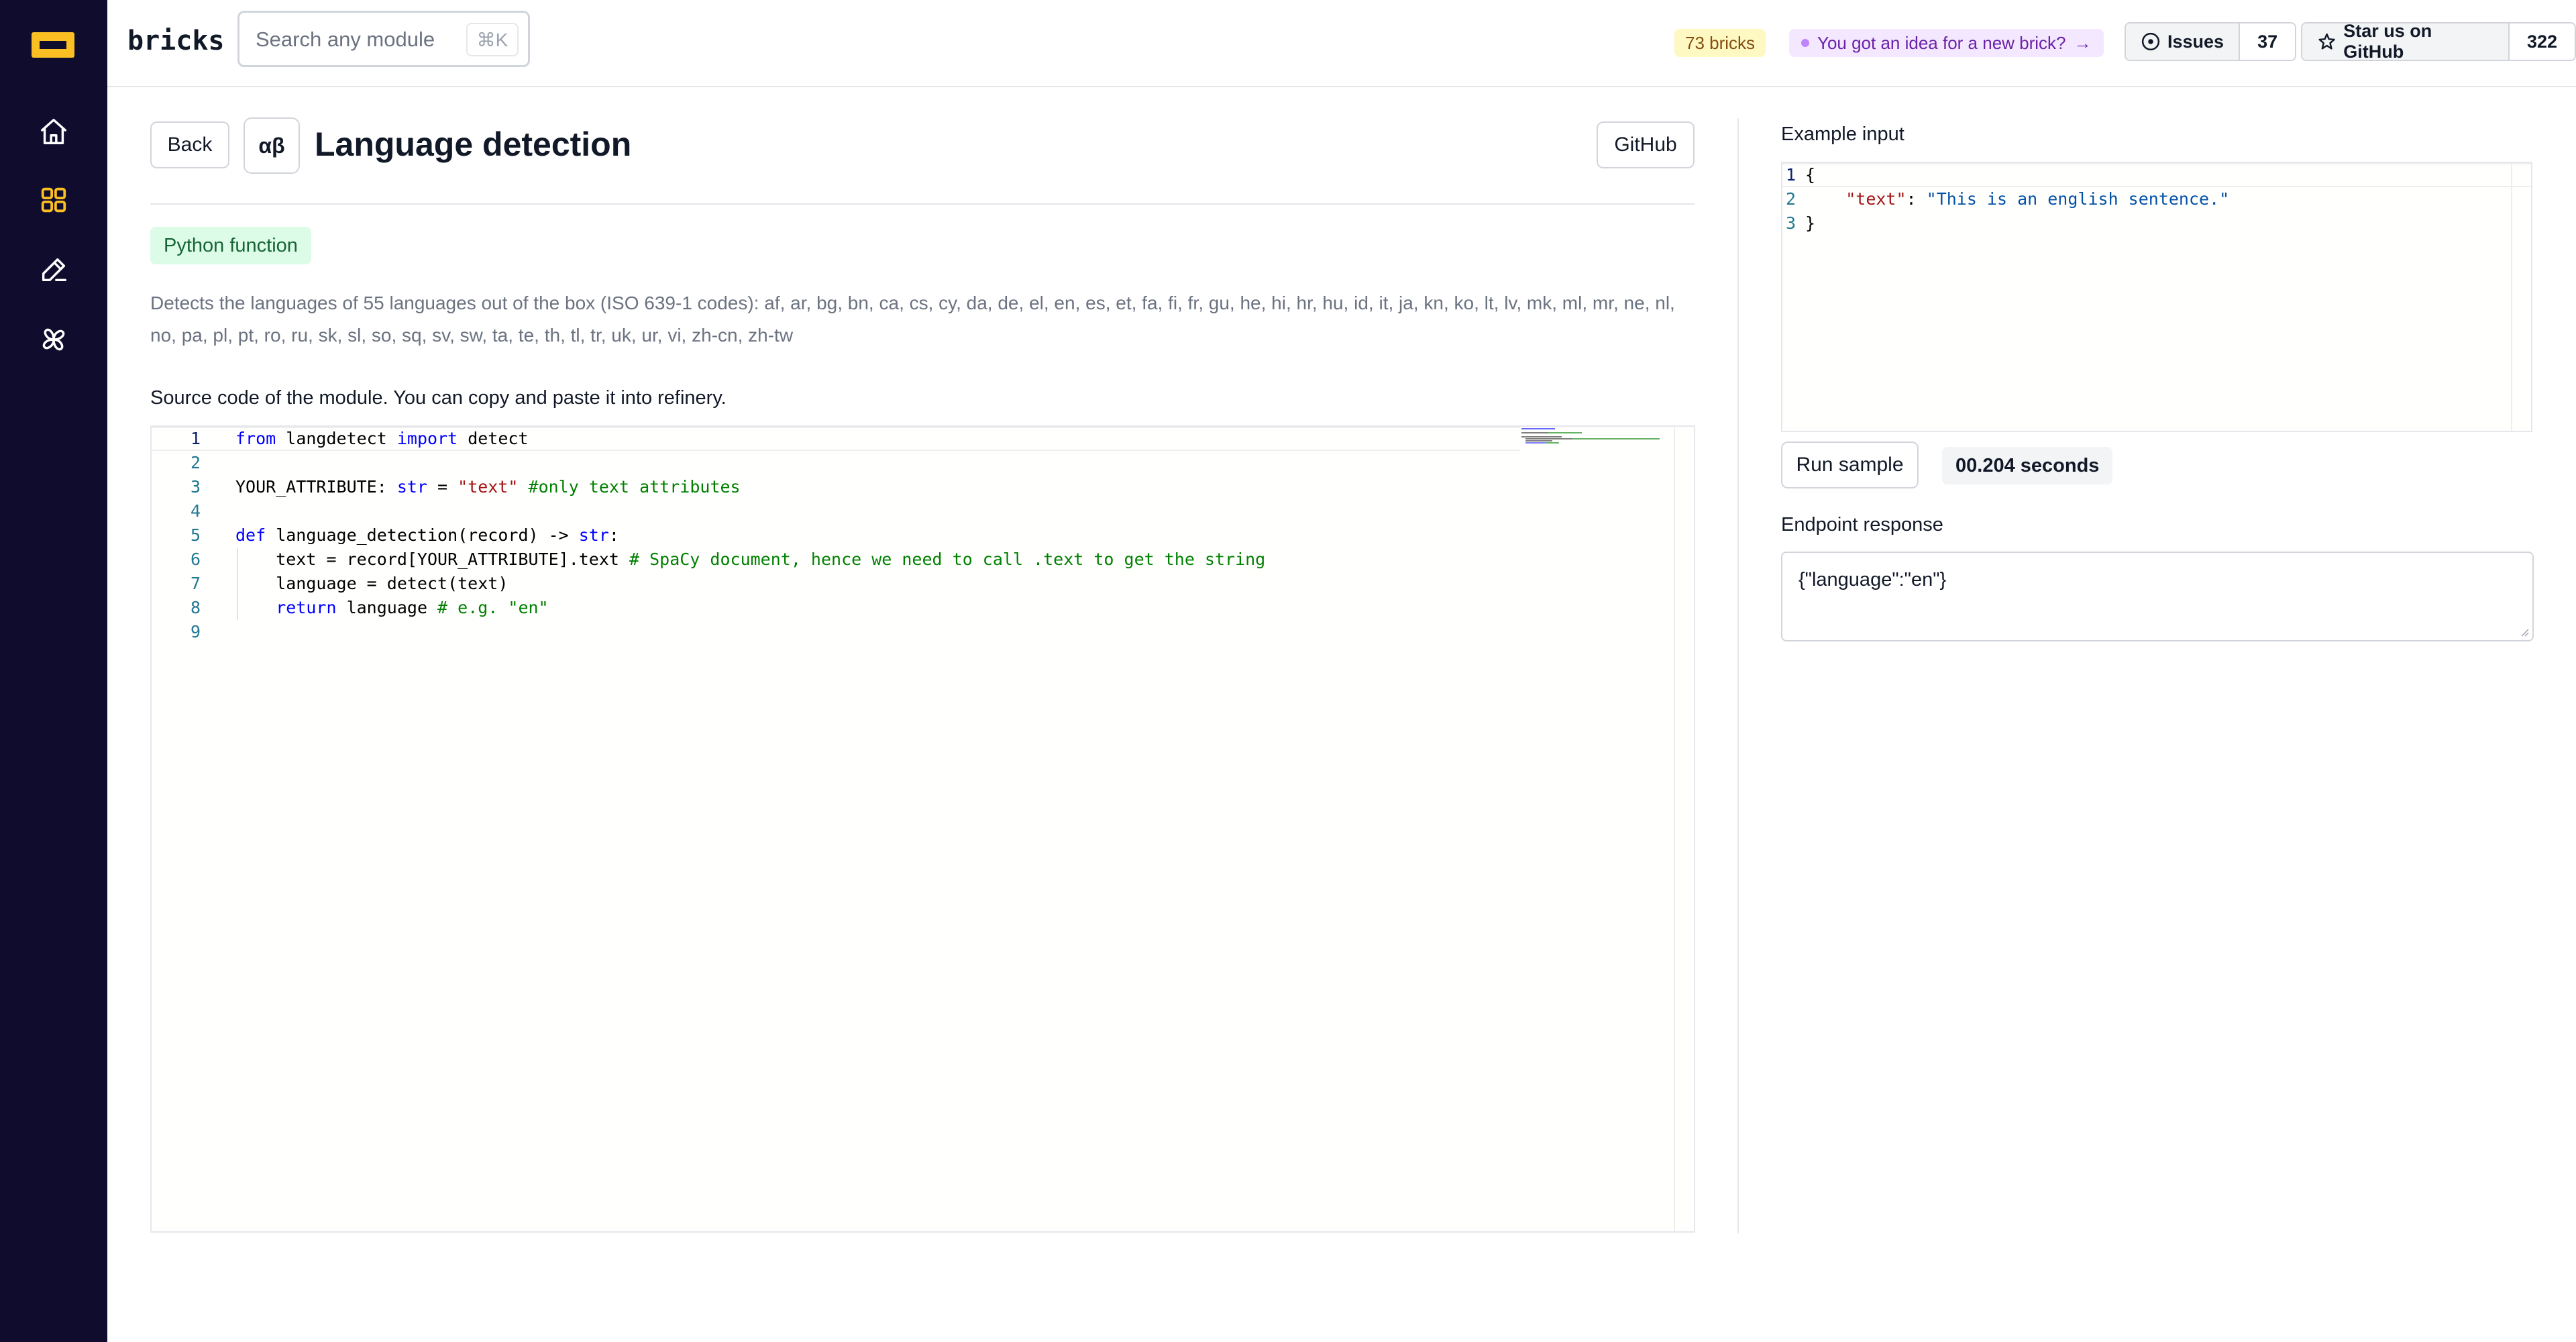  I want to click on json-text: "text": "This is an english sentence.", so click(2037, 199).